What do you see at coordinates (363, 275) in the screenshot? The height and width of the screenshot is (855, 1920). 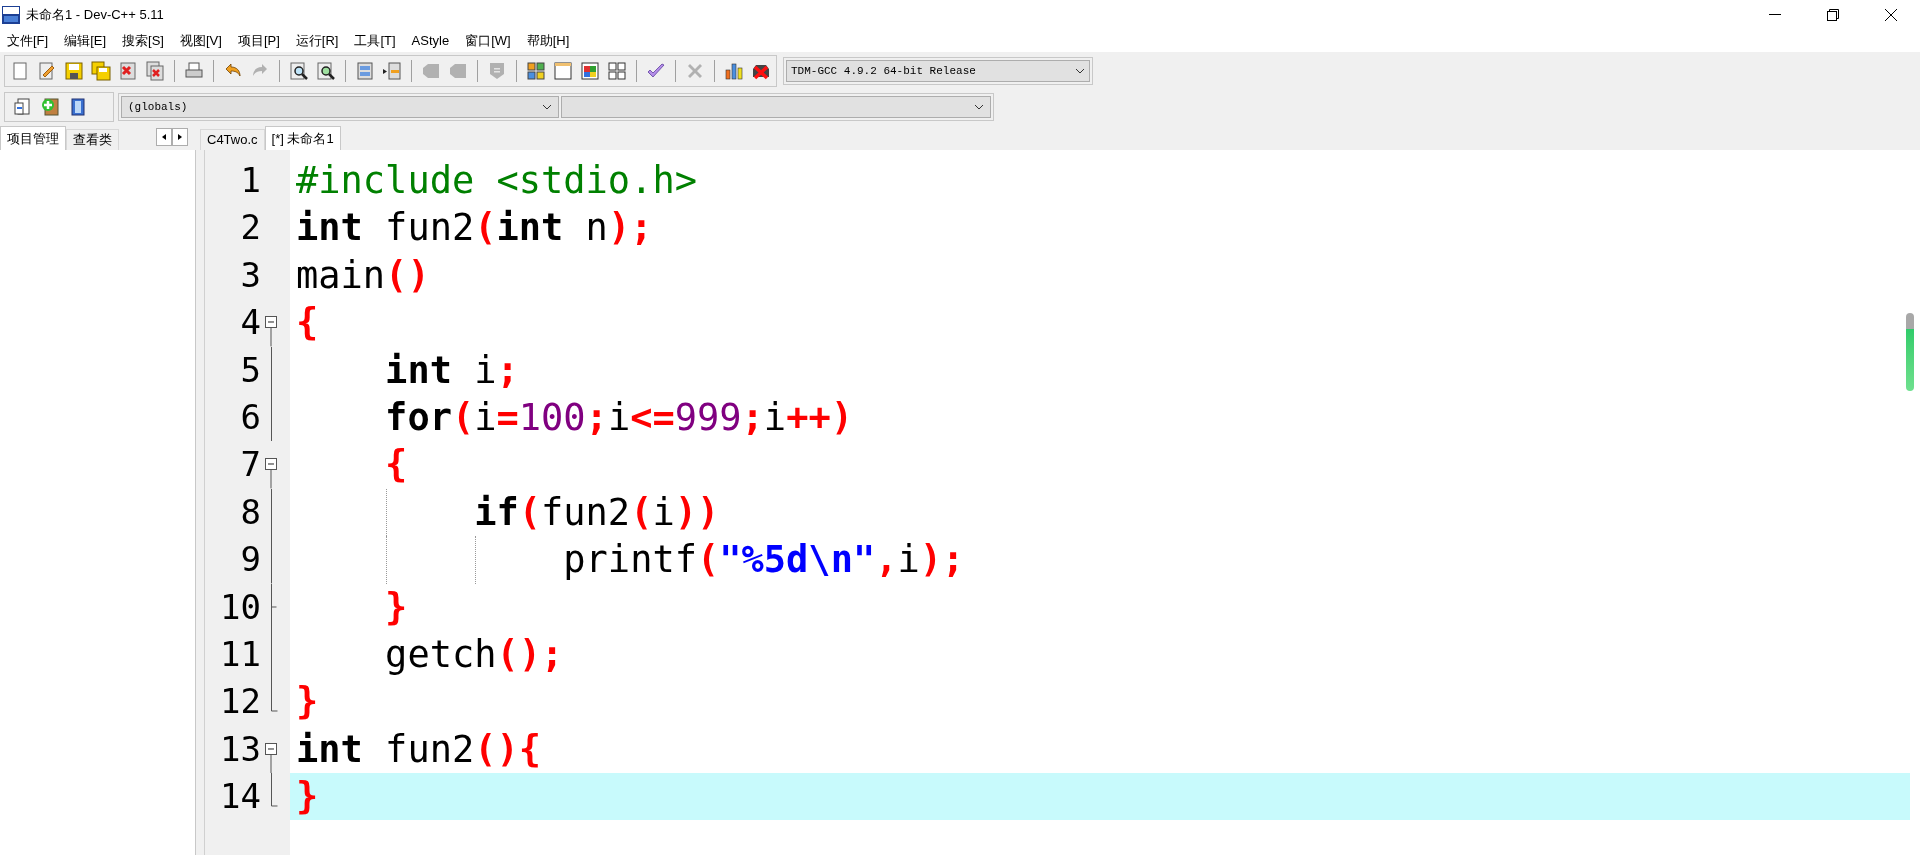 I see `code-line: main()` at bounding box center [363, 275].